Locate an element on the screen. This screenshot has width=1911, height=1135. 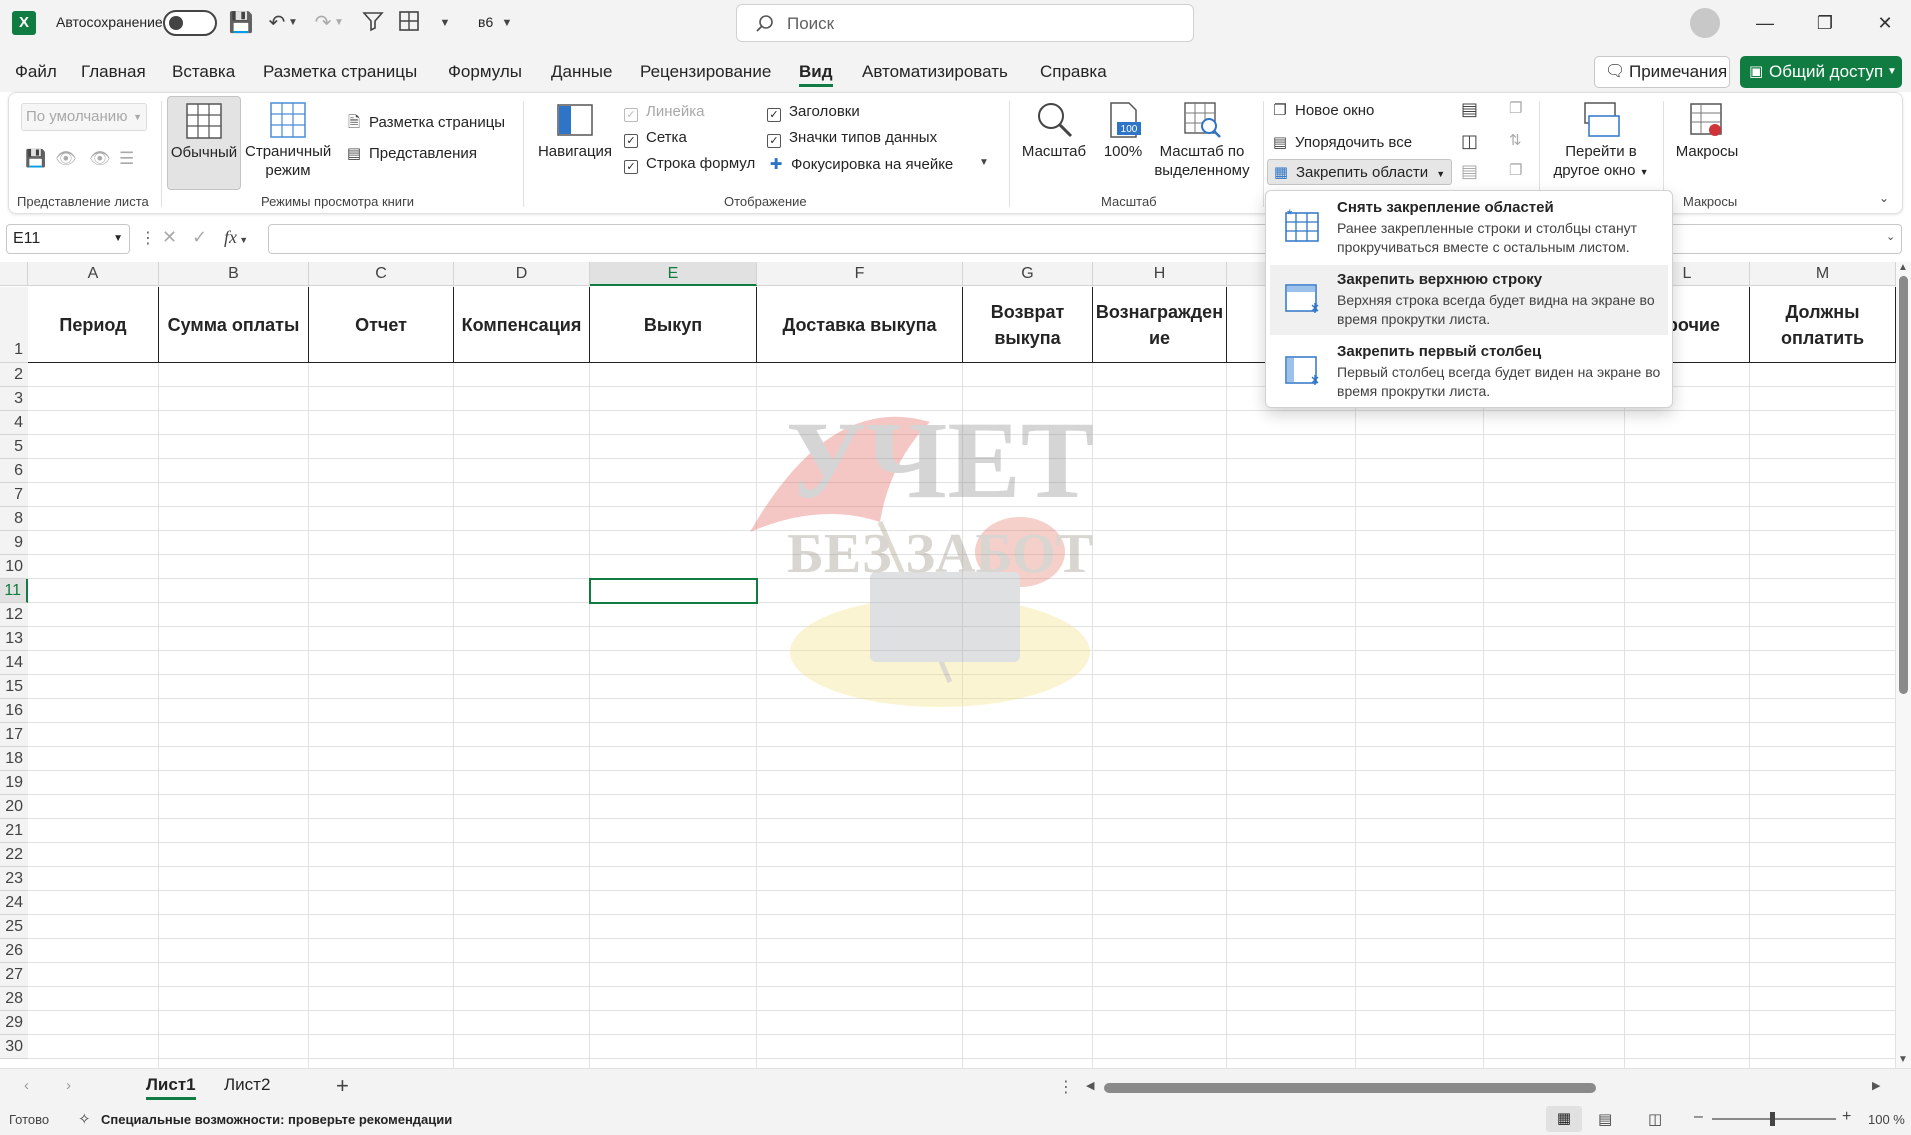
row-header-26: 26 is located at coordinates (14, 951).